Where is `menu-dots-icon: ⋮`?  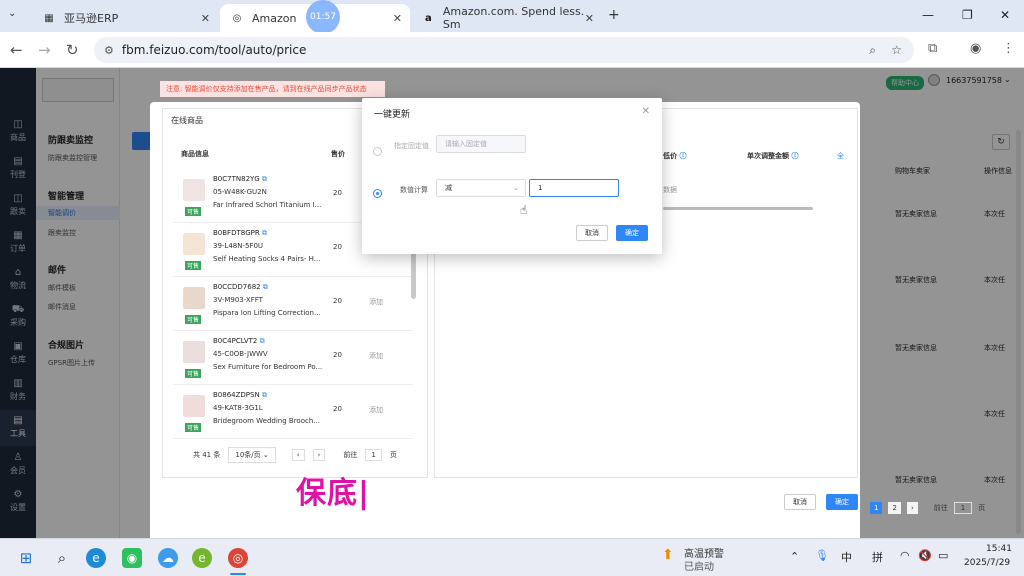 menu-dots-icon: ⋮ is located at coordinates (1008, 48).